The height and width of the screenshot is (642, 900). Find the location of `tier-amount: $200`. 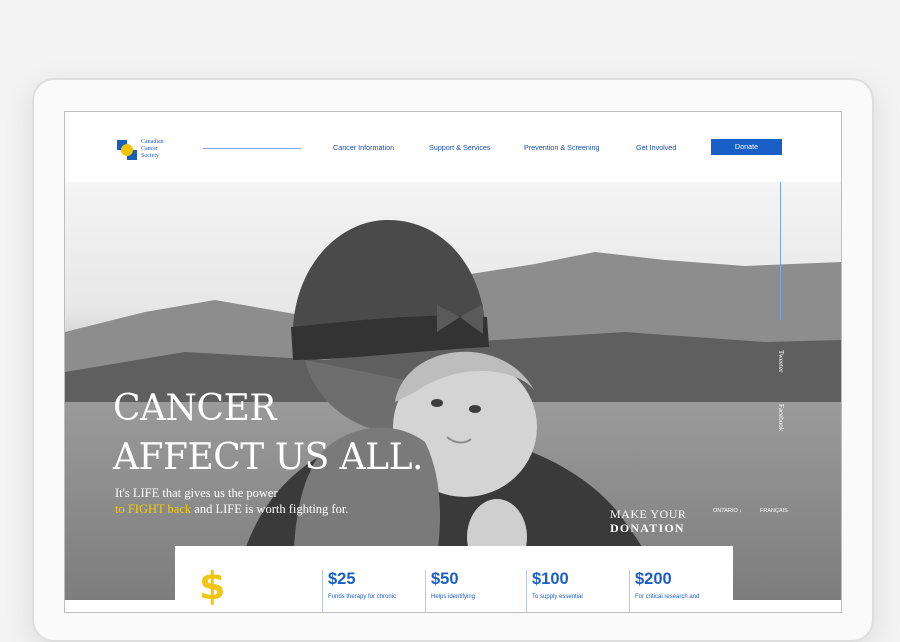

tier-amount: $200 is located at coordinates (653, 579).